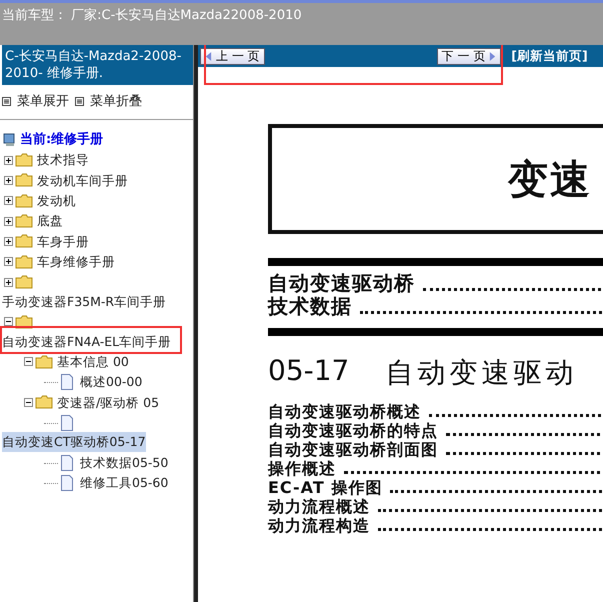 This screenshot has width=603, height=602. What do you see at coordinates (111, 382) in the screenshot?
I see `tree-item: 概述00-00` at bounding box center [111, 382].